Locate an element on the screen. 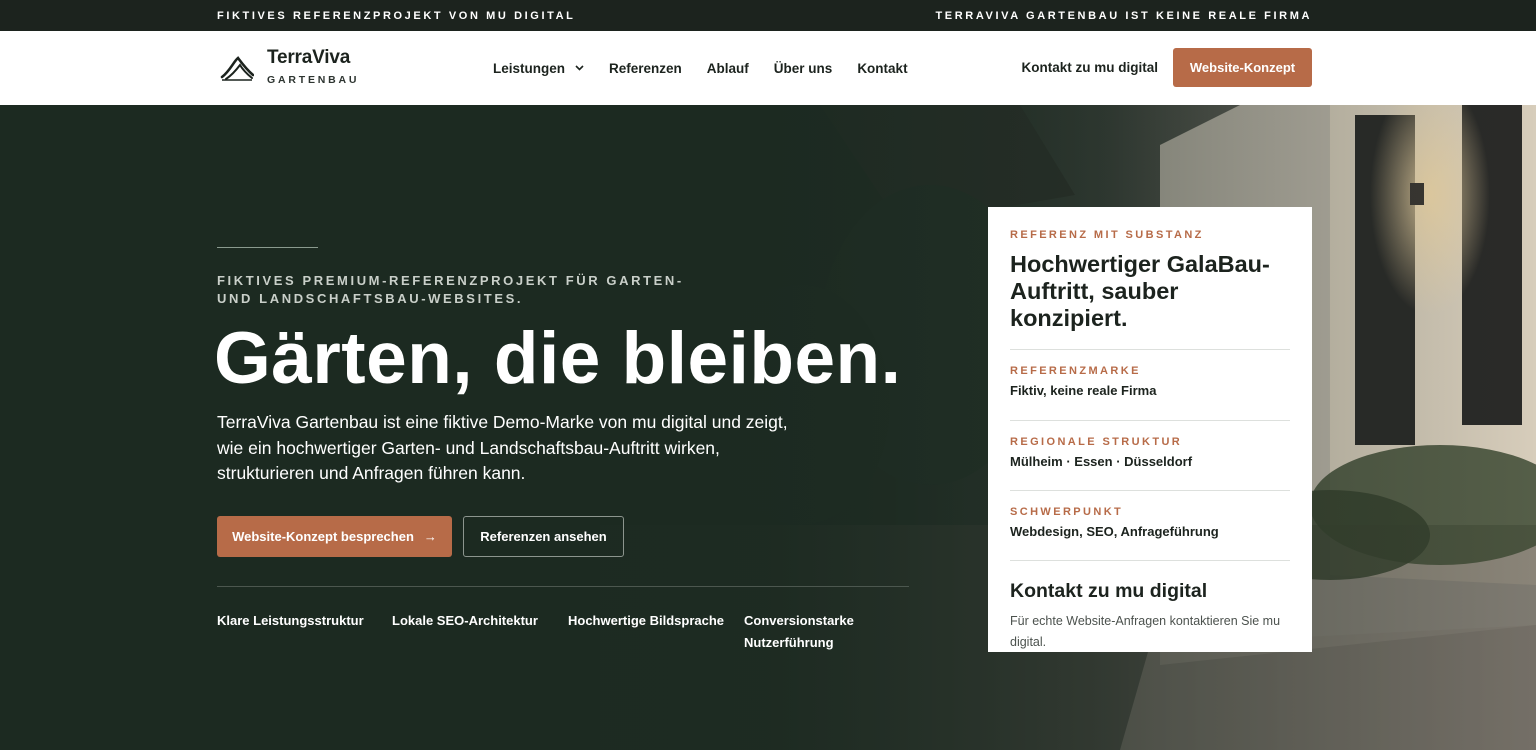 The image size is (1536, 750). card-contact-title: Kontakt zu mu digital is located at coordinates (1109, 591).